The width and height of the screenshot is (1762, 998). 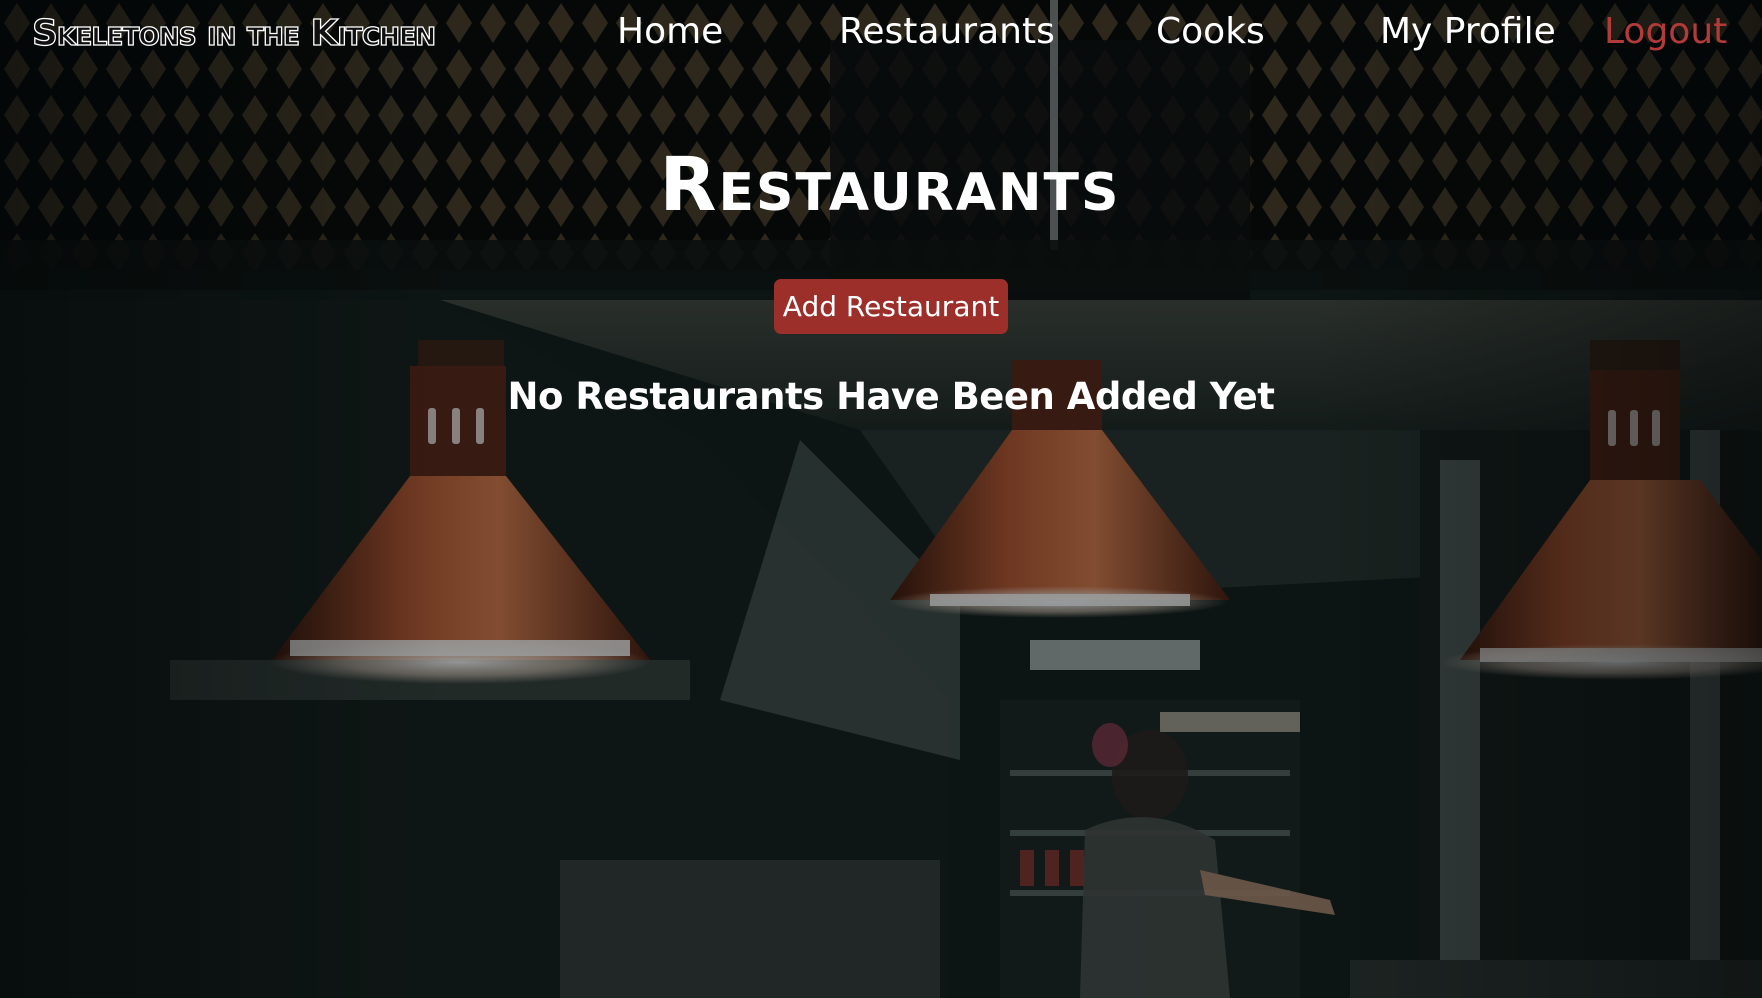 What do you see at coordinates (1210, 32) in the screenshot?
I see `nav-link-cooks: Cooks` at bounding box center [1210, 32].